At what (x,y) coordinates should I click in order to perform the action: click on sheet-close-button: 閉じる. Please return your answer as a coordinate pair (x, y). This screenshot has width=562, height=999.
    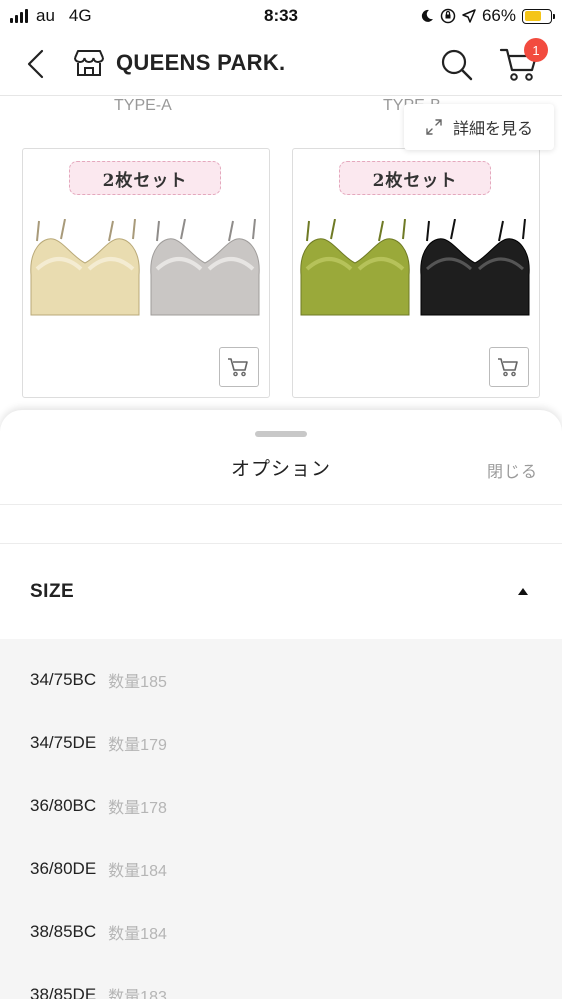
    Looking at the image, I should click on (512, 470).